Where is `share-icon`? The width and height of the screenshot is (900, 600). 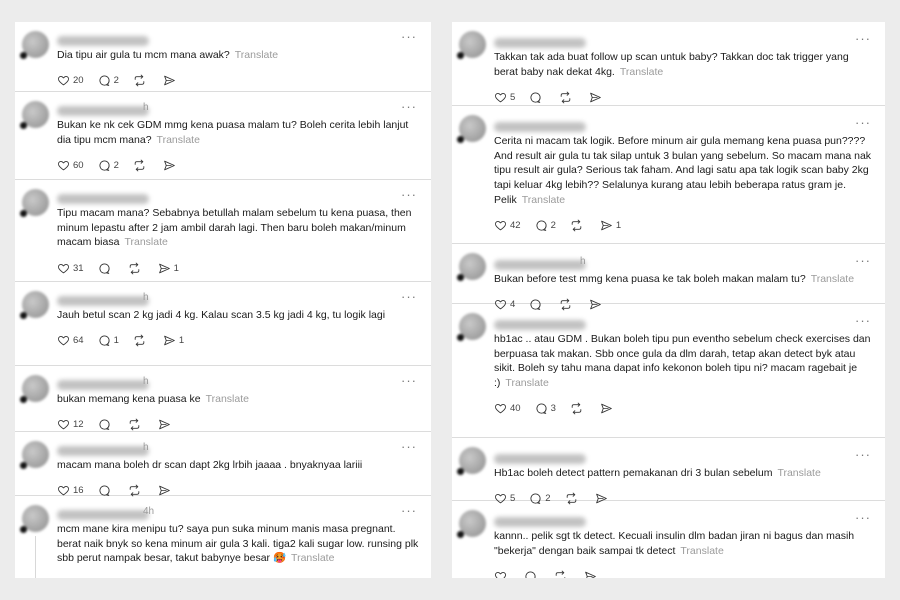 share-icon is located at coordinates (169, 340).